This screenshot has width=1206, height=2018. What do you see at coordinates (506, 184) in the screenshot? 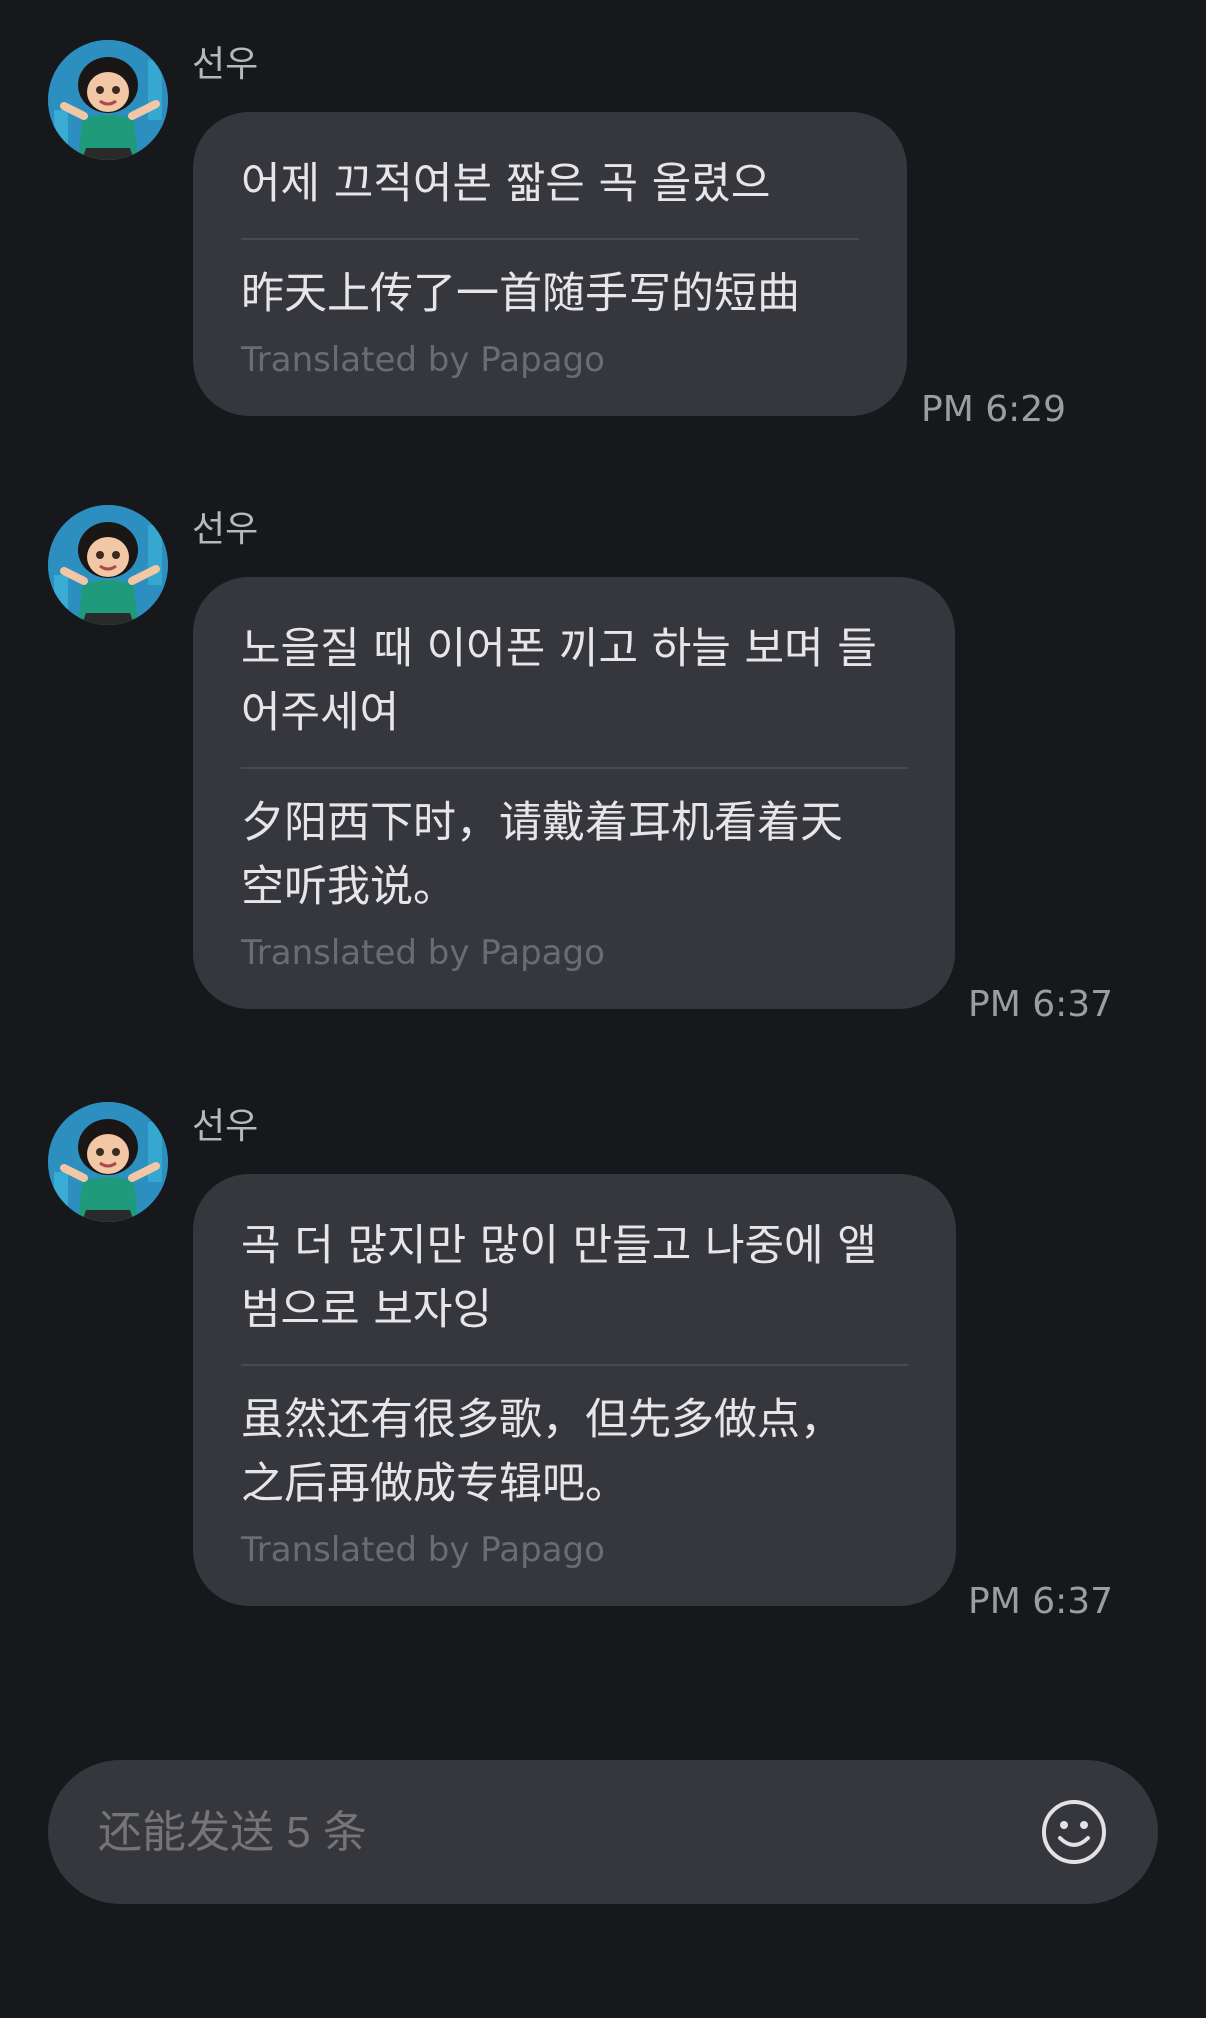
I see `message-original-text: 어제 끄적여본 짧은 곡 올렸으` at bounding box center [506, 184].